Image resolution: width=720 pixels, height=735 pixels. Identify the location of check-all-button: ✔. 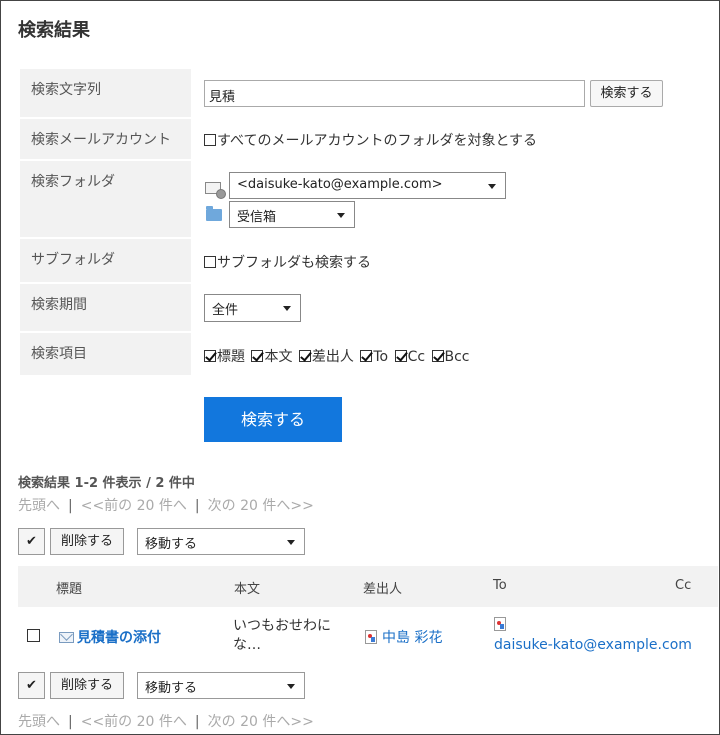
(31, 541).